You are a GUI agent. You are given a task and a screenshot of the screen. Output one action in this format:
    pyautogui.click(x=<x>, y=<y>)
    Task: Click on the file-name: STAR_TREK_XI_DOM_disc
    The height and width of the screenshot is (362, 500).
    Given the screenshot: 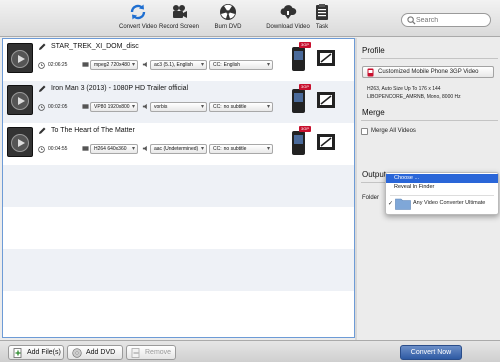 What is the action you would take?
    pyautogui.click(x=95, y=46)
    